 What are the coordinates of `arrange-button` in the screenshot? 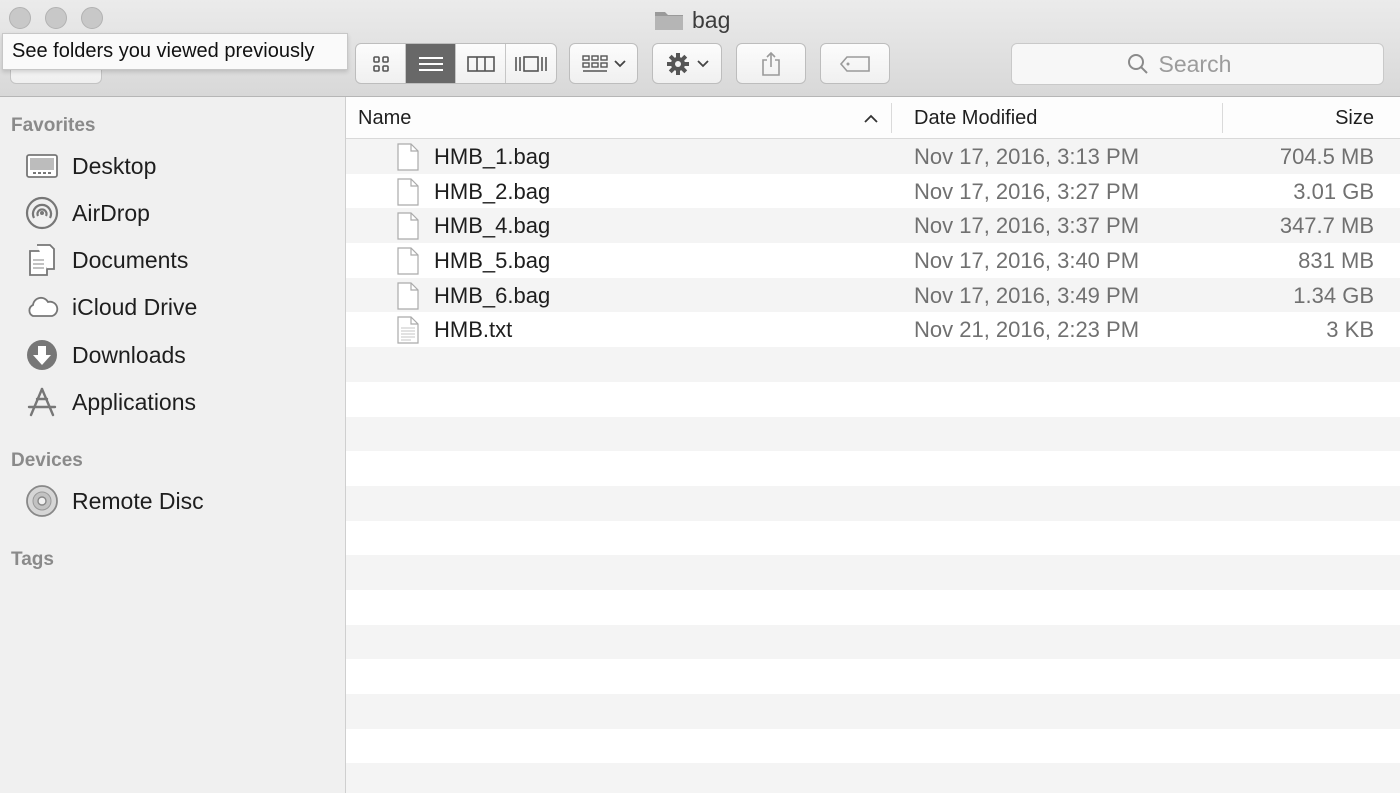 It's located at (603, 63).